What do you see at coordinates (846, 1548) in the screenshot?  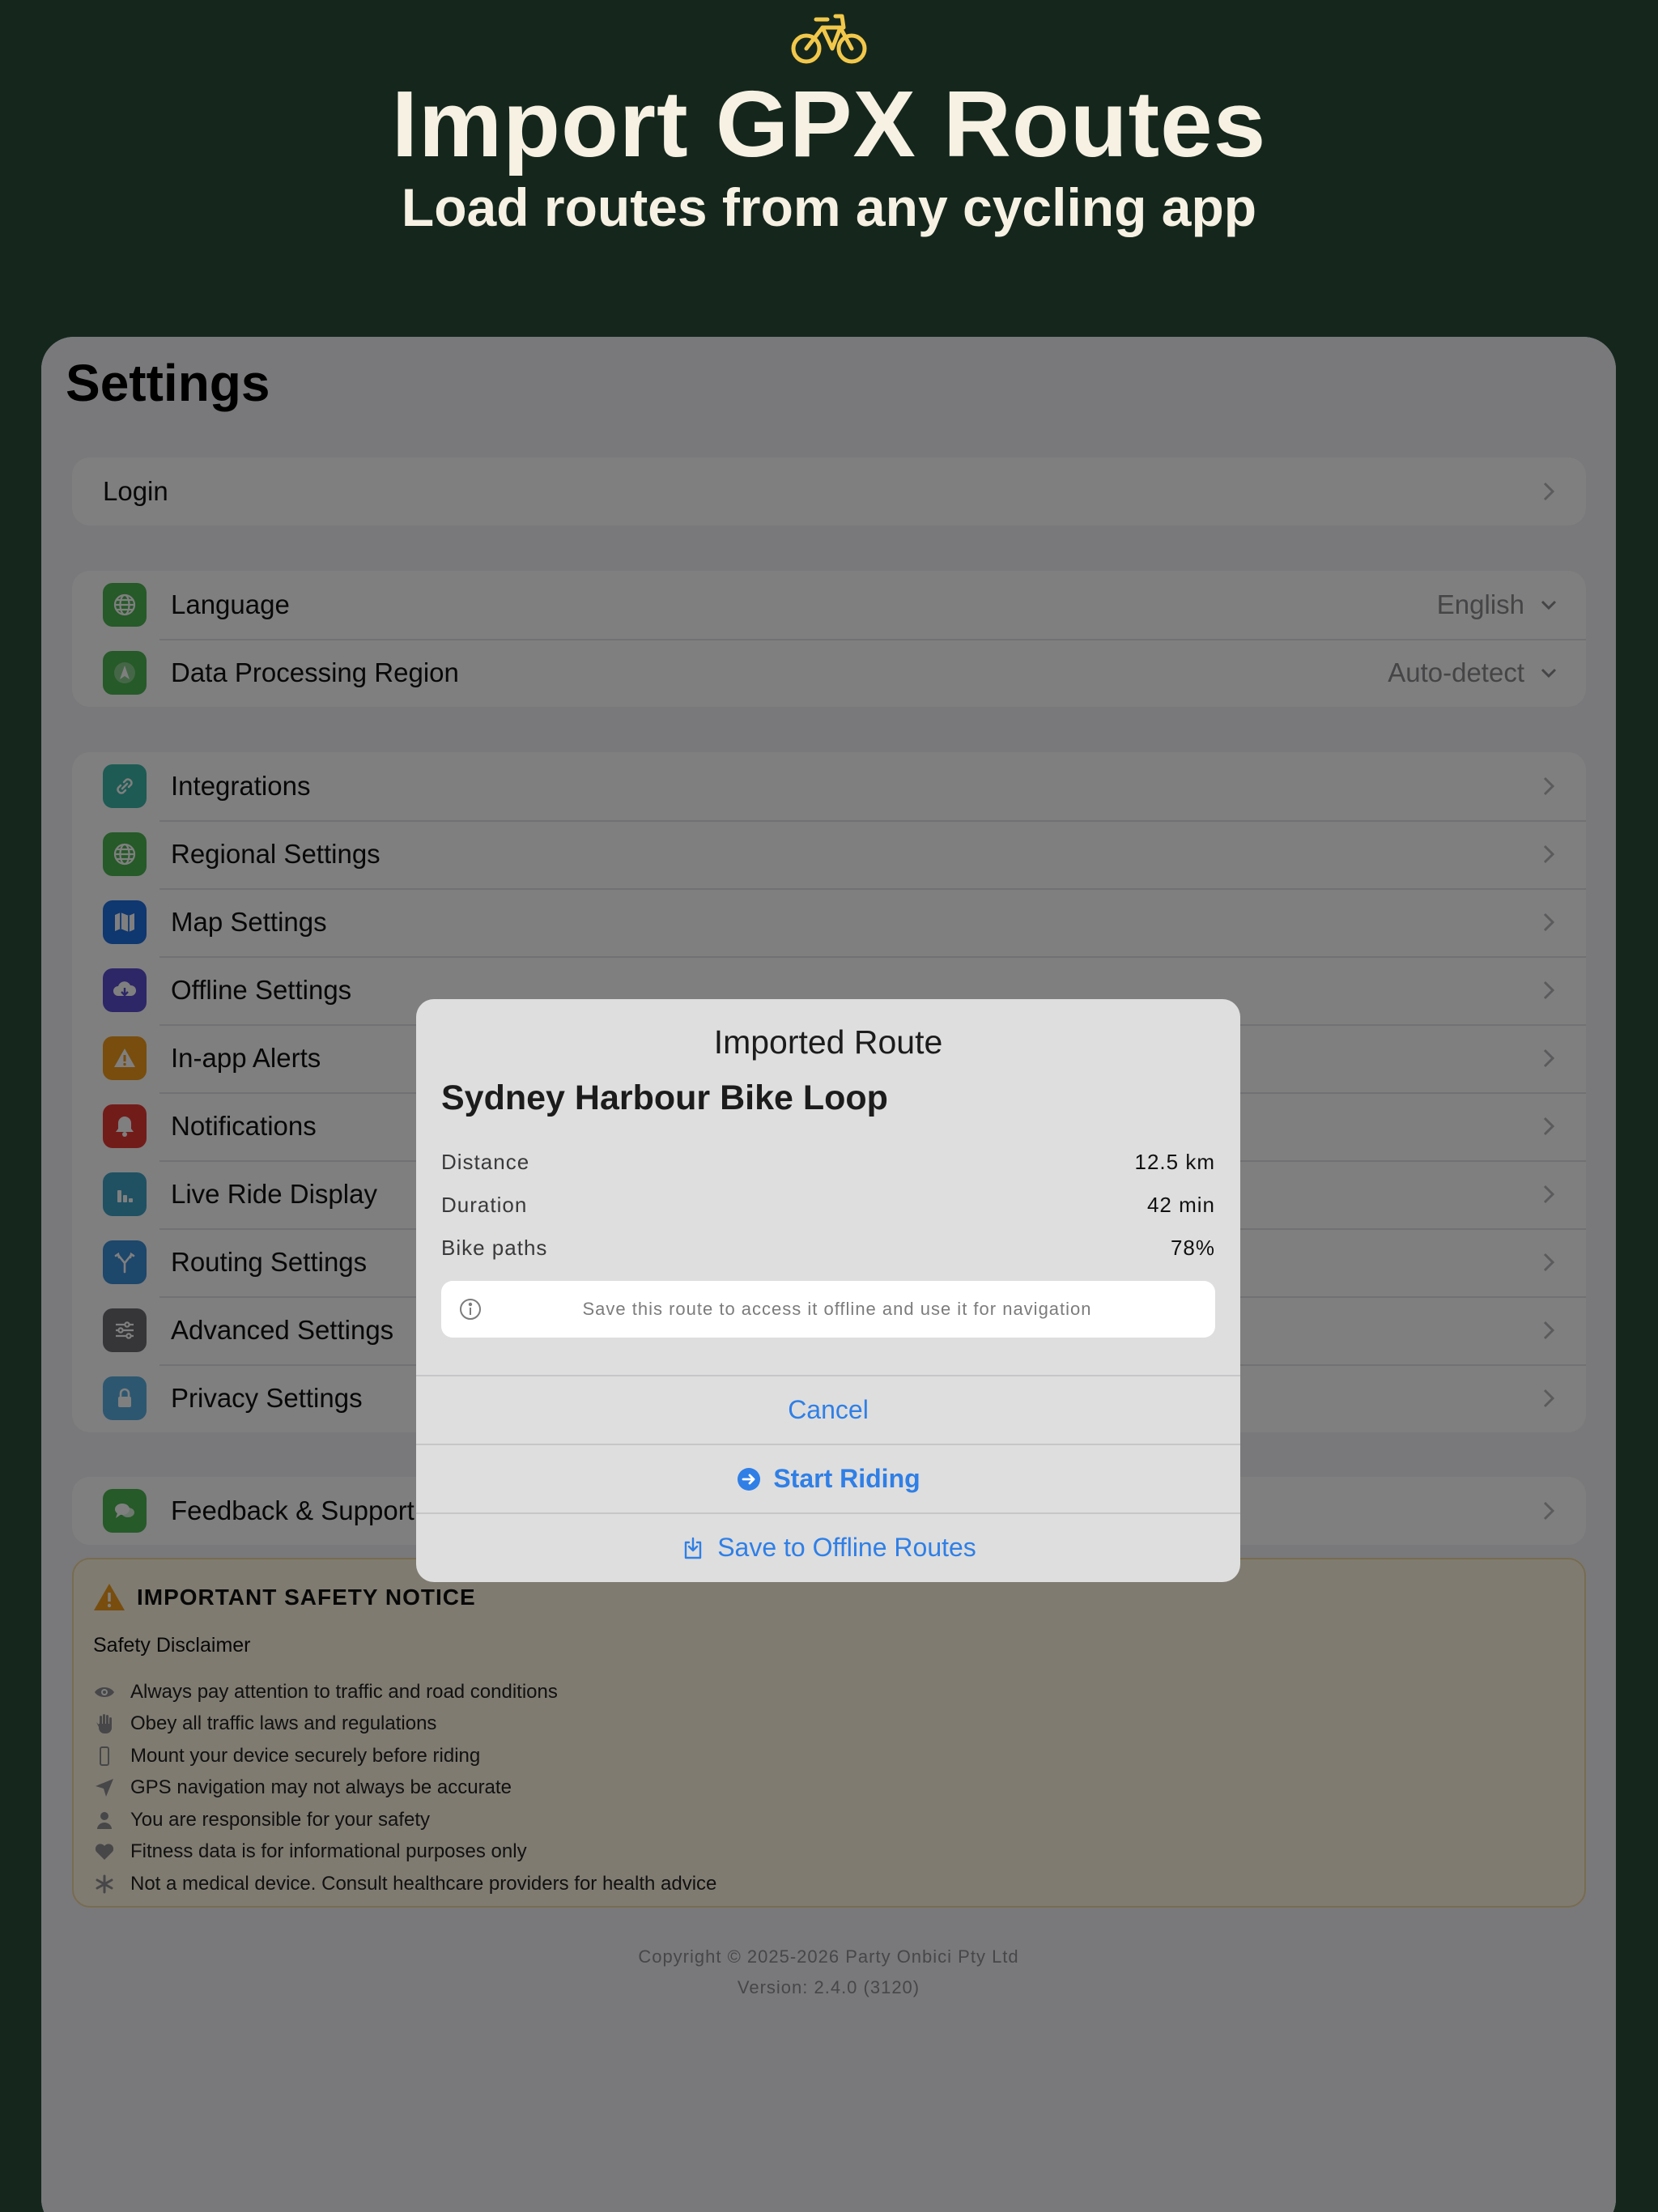 I see `save-offline-label: Save to Offline Routes` at bounding box center [846, 1548].